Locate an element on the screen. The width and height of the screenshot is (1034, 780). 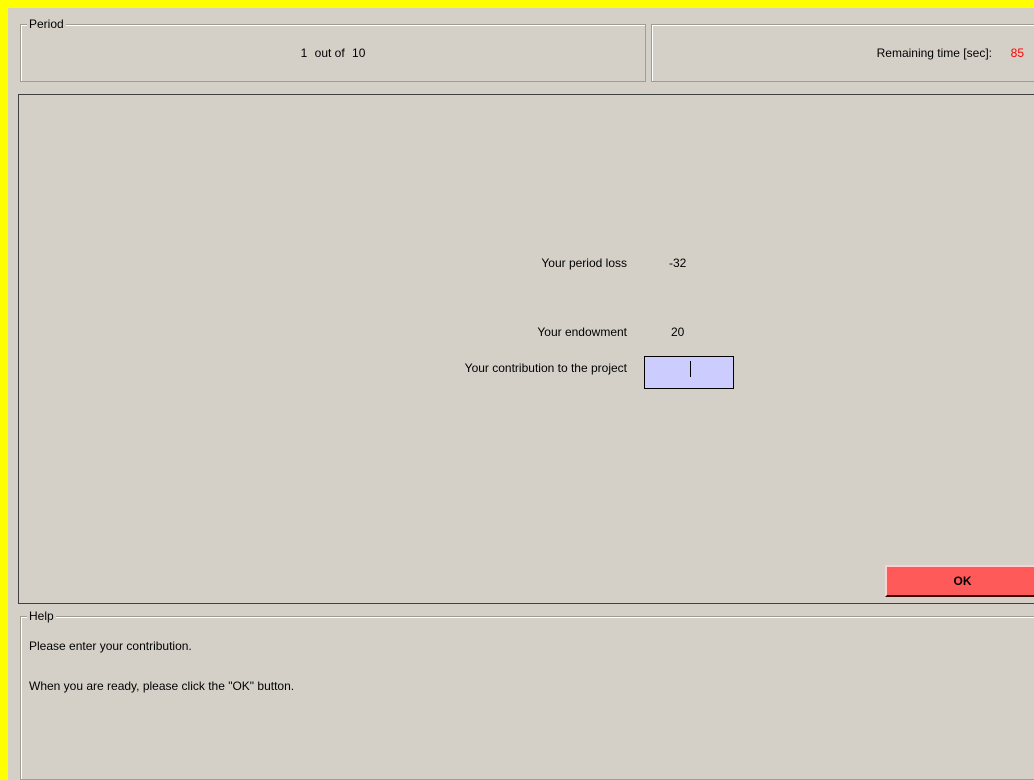
text-caret is located at coordinates (690, 369).